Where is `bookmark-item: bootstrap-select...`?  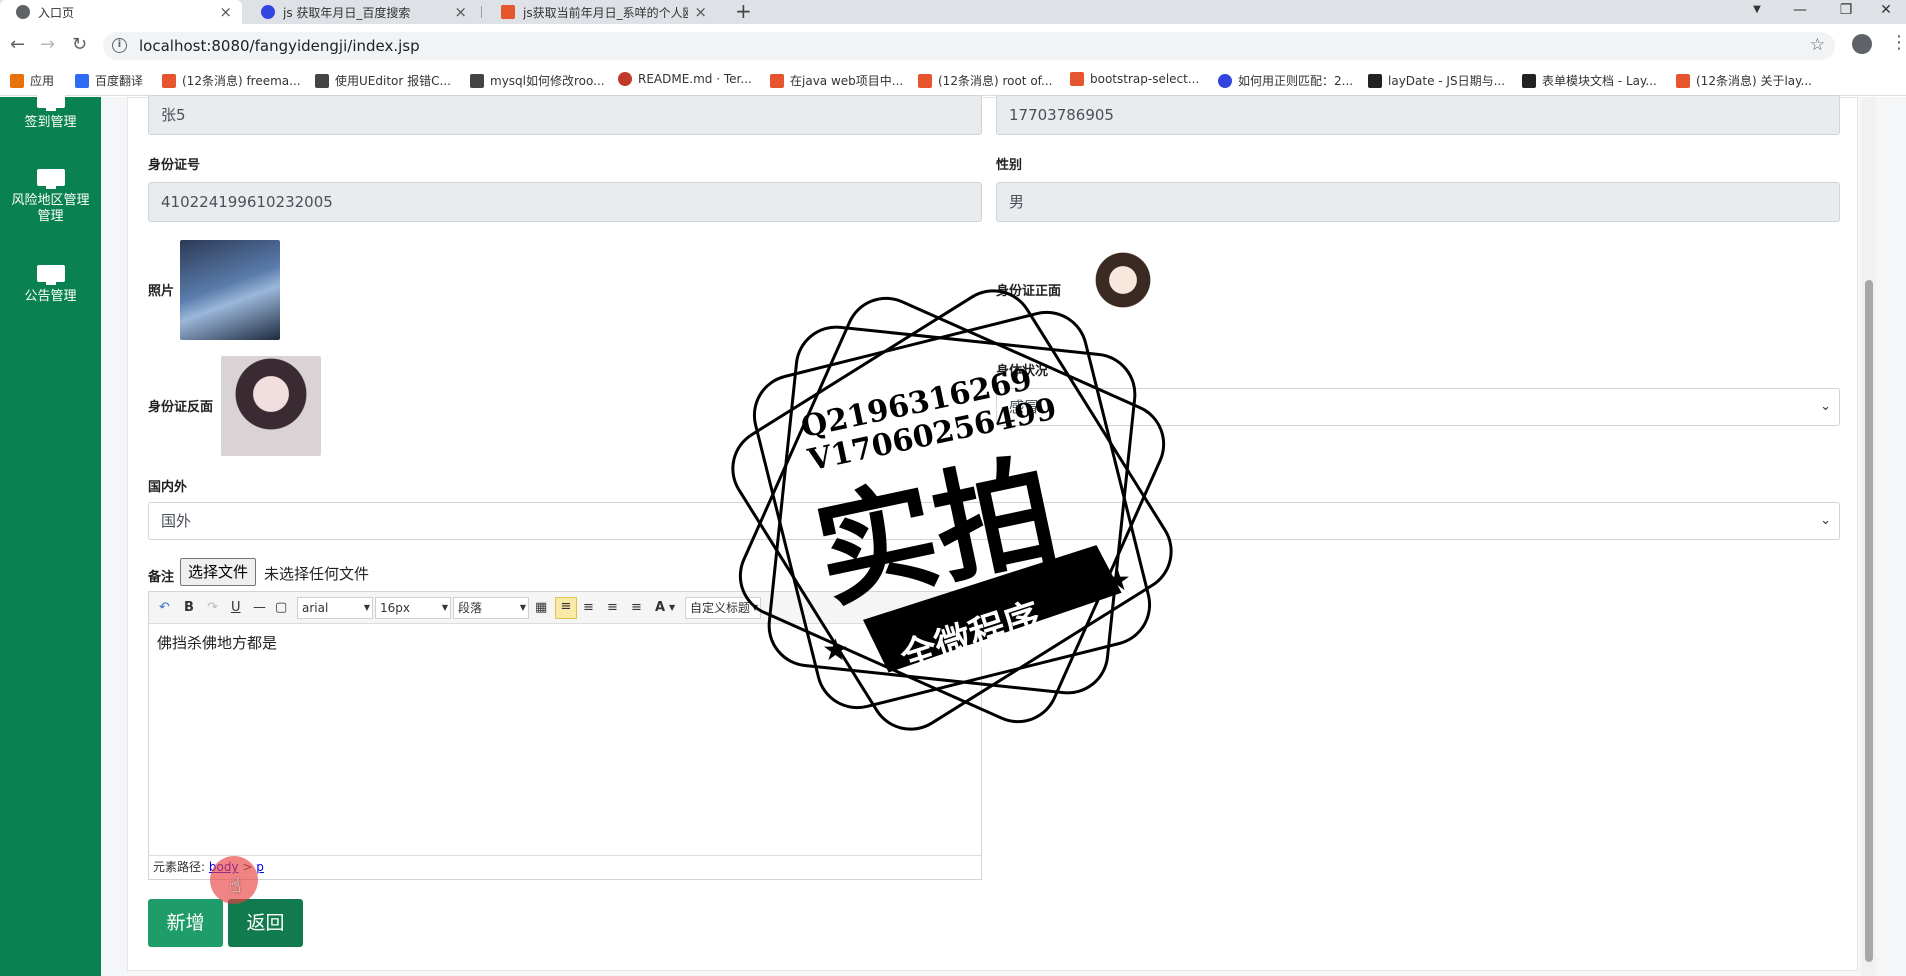 bookmark-item: bootstrap-select... is located at coordinates (1134, 79).